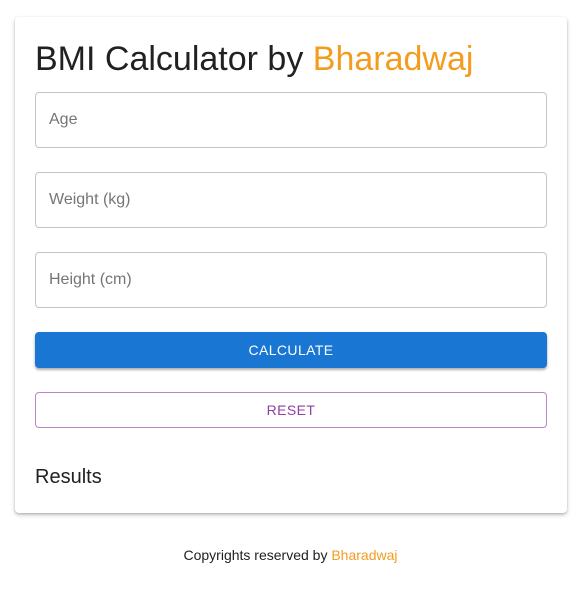  I want to click on weight-field, so click(291, 200).